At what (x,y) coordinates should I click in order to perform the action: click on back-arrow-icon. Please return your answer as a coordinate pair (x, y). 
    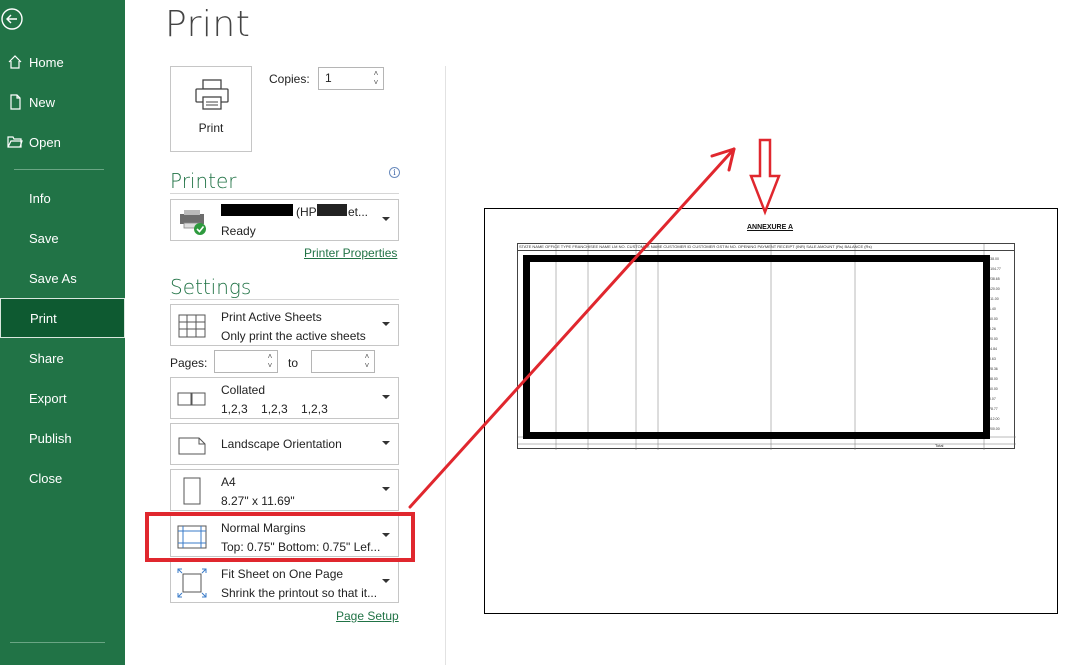
    Looking at the image, I should click on (12, 19).